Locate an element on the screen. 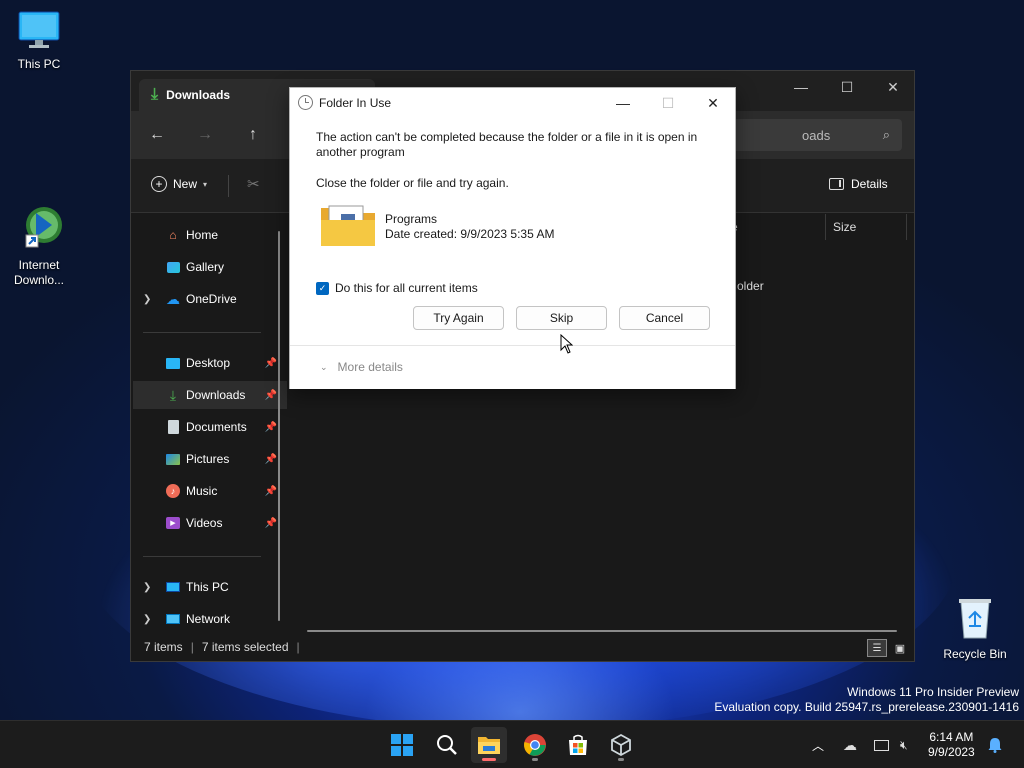  video-icon: ▶ is located at coordinates (173, 523).